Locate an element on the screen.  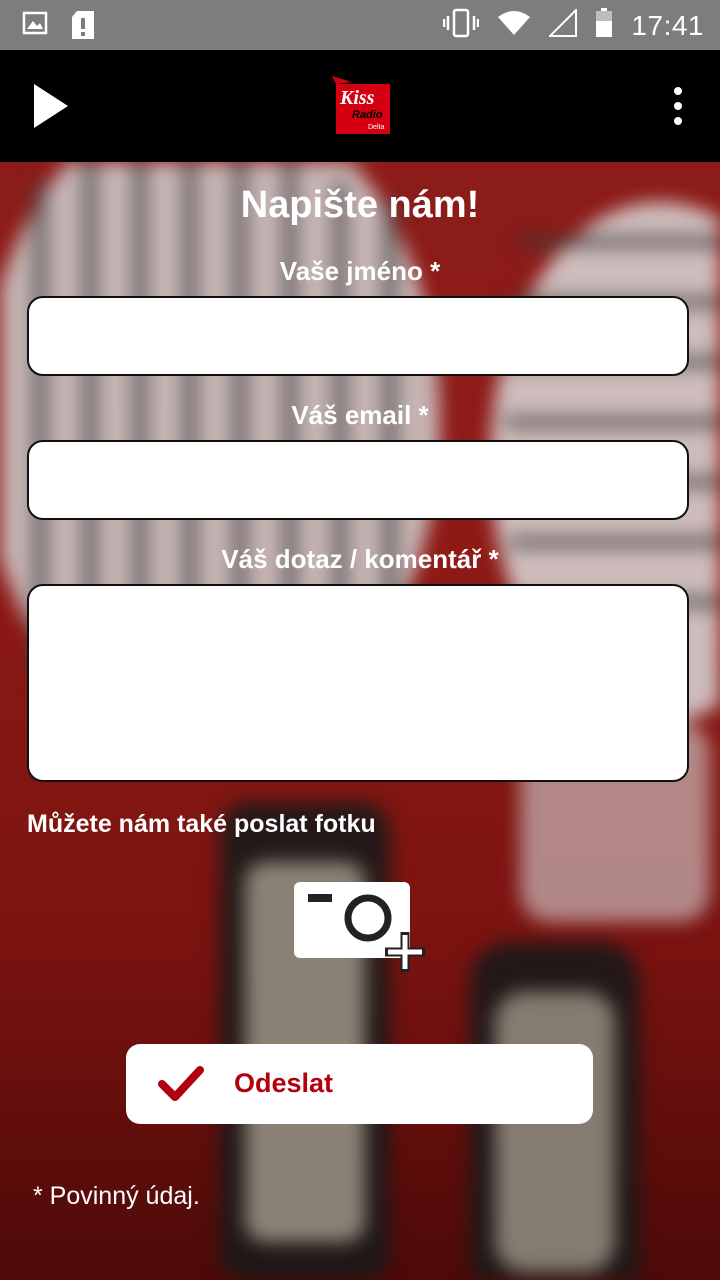
more-vert-icon is located at coordinates (678, 106).